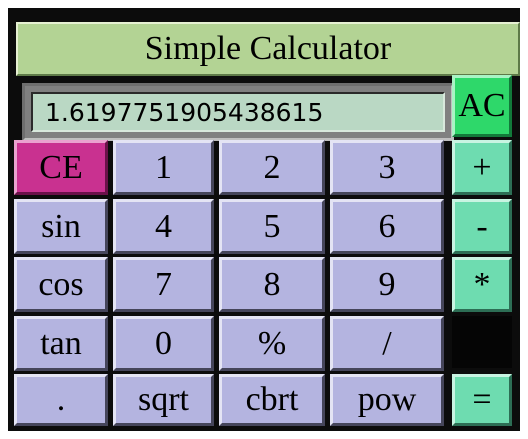  What do you see at coordinates (61, 343) in the screenshot?
I see `tan-button: tan` at bounding box center [61, 343].